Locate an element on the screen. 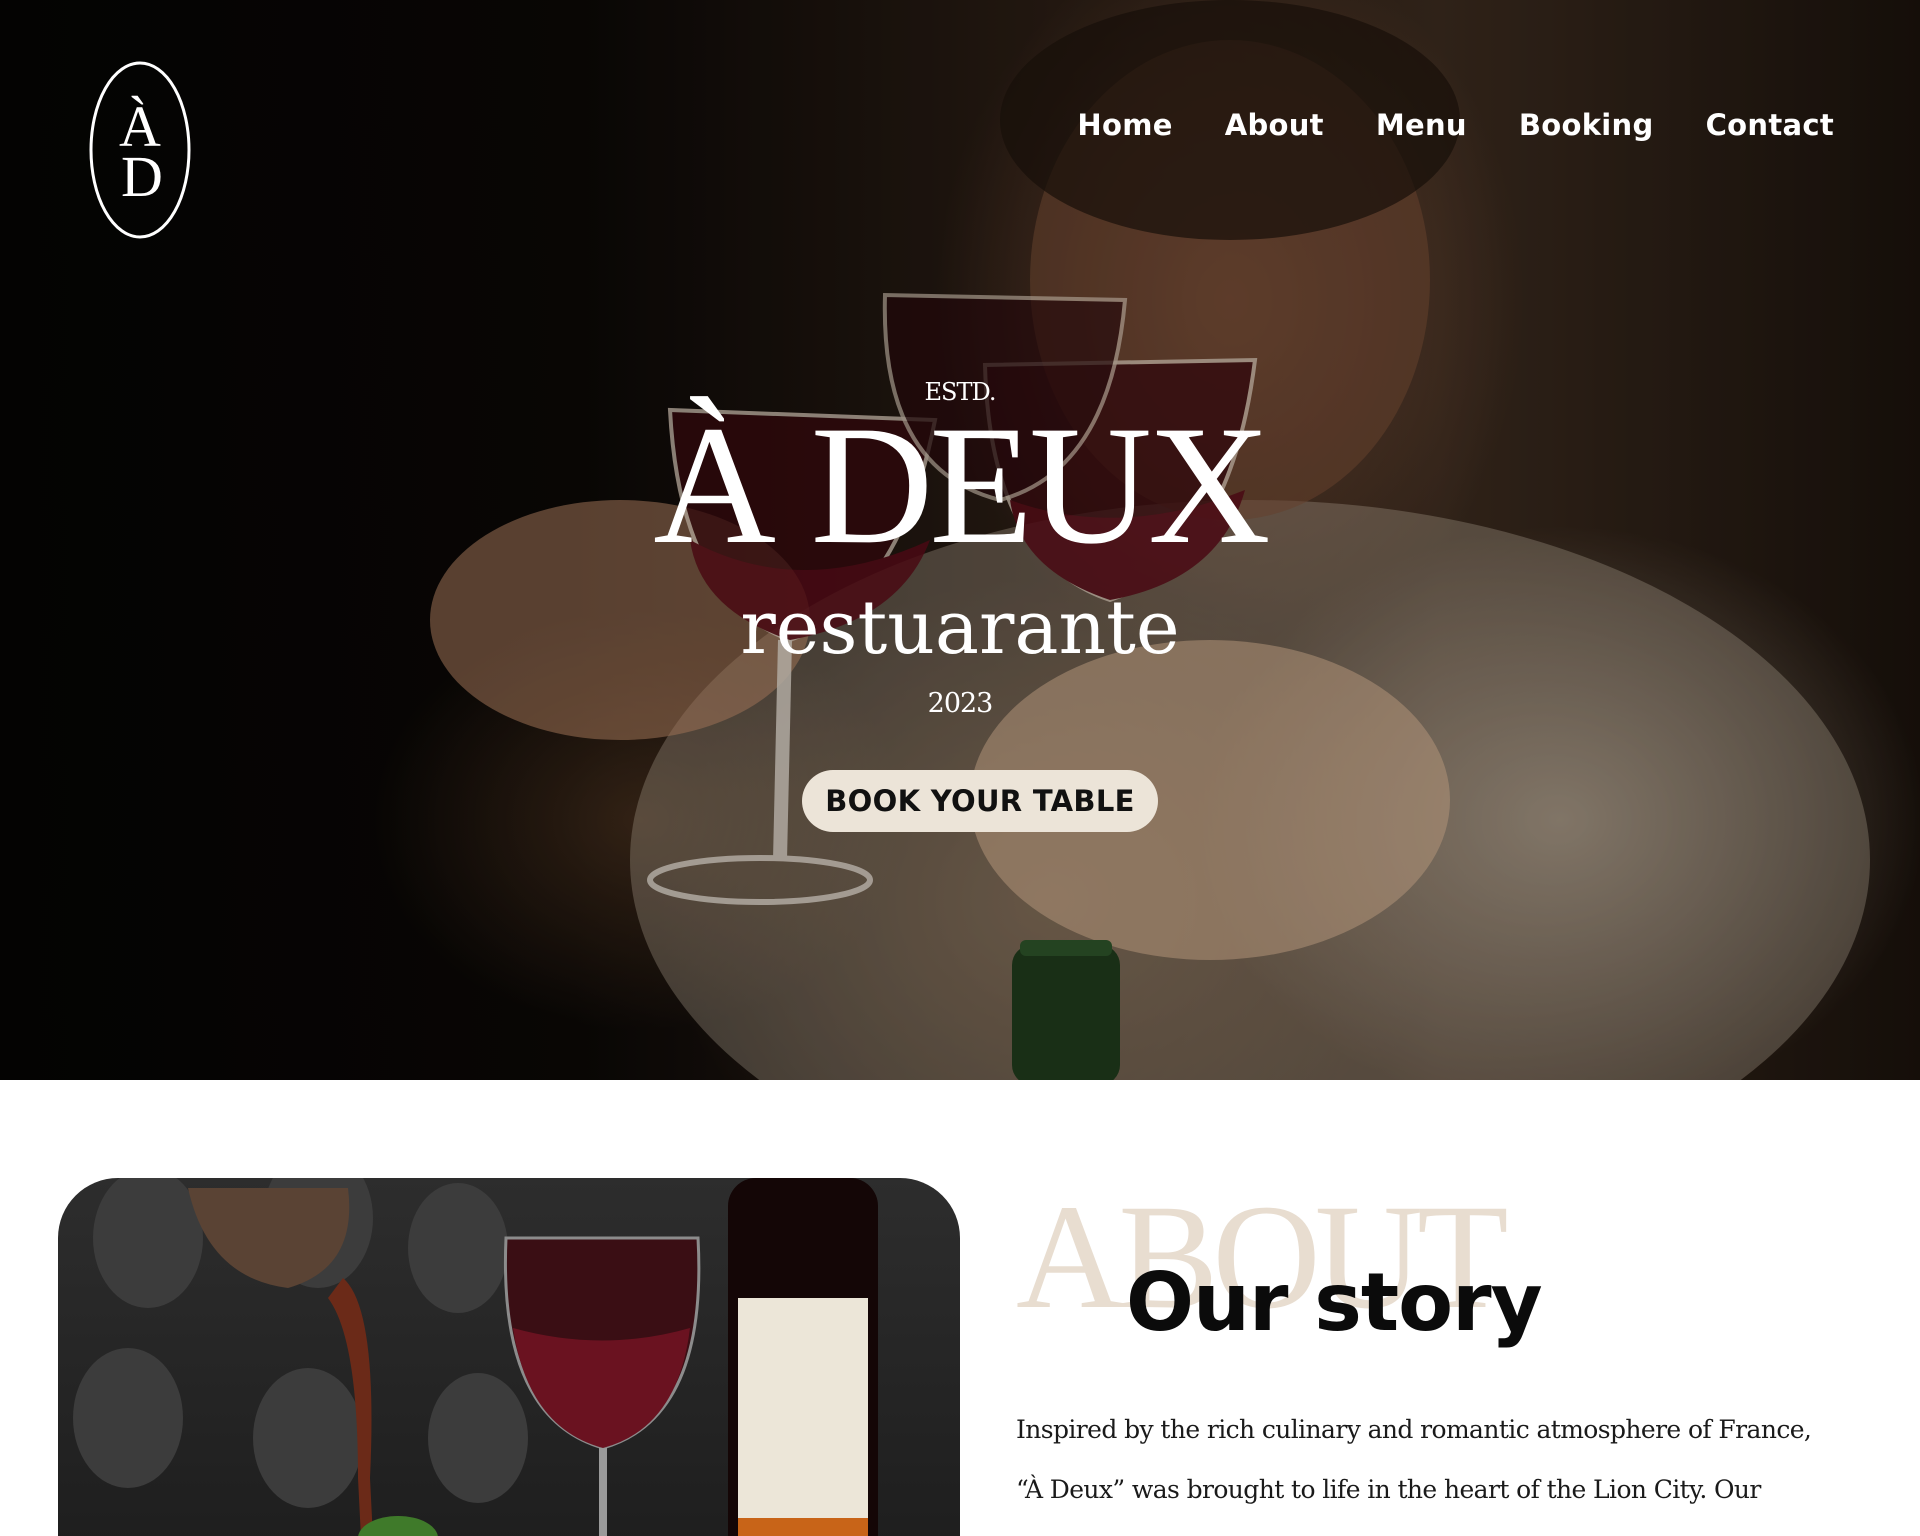  main-nav: Home About Menu Booking Contact is located at coordinates (1429, 125).